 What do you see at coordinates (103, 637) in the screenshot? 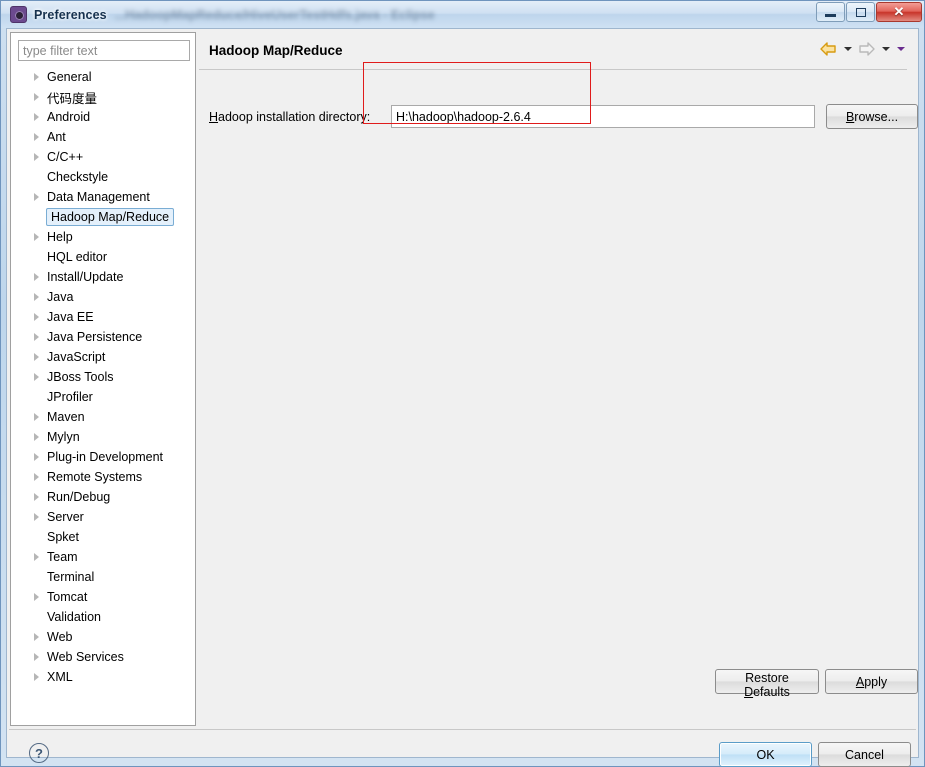
I see `tree-item-web: Web` at bounding box center [103, 637].